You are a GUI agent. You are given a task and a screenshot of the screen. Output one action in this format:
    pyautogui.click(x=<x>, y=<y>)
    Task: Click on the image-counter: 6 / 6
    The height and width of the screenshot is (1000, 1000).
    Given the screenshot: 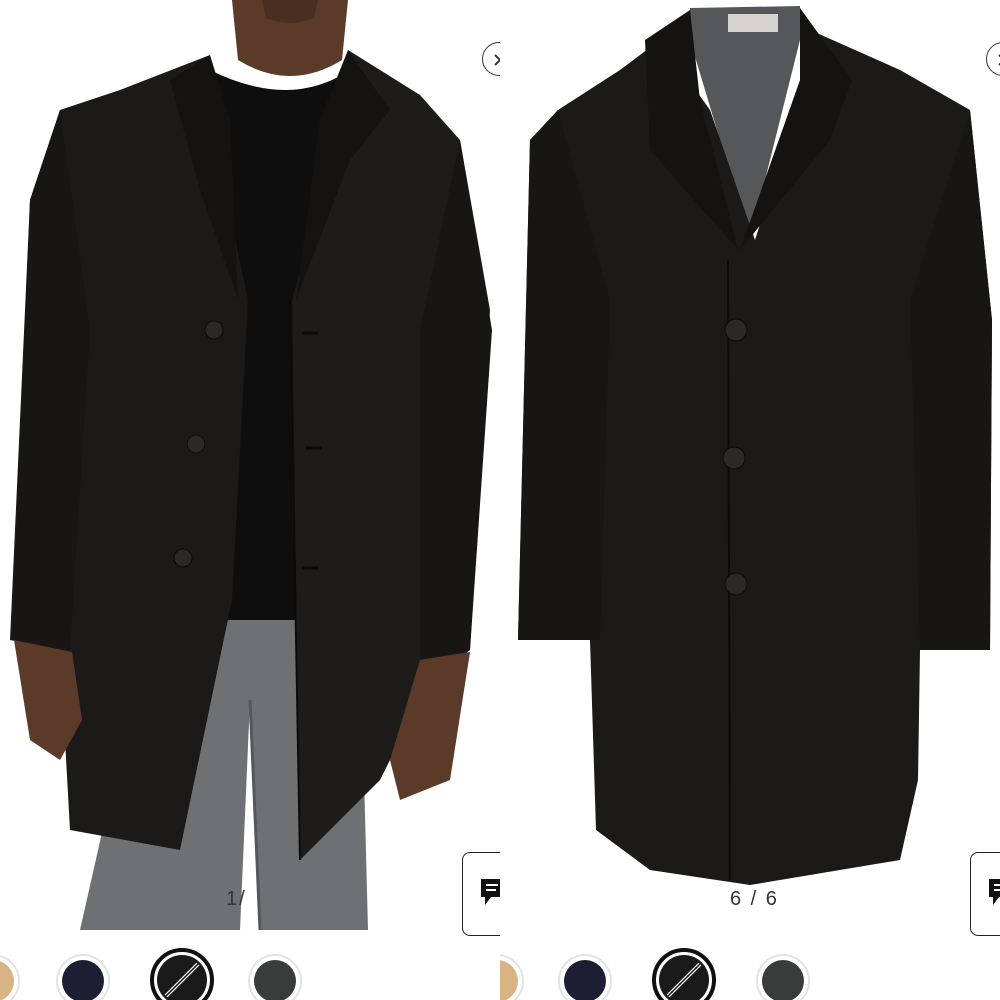 What is the action you would take?
    pyautogui.click(x=754, y=899)
    